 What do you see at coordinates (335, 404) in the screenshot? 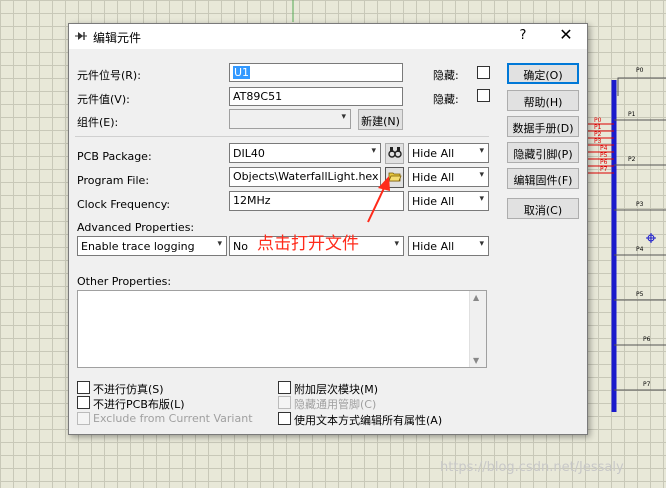
I see `hide-common-pins-label: 隐藏通用管脚(C)` at bounding box center [335, 404].